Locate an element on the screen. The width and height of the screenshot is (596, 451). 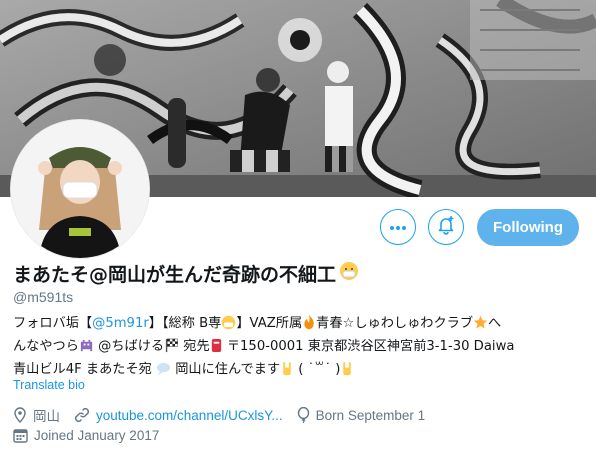
bio-text: 青山ビル4F まあたそ宛 is located at coordinates (85, 369).